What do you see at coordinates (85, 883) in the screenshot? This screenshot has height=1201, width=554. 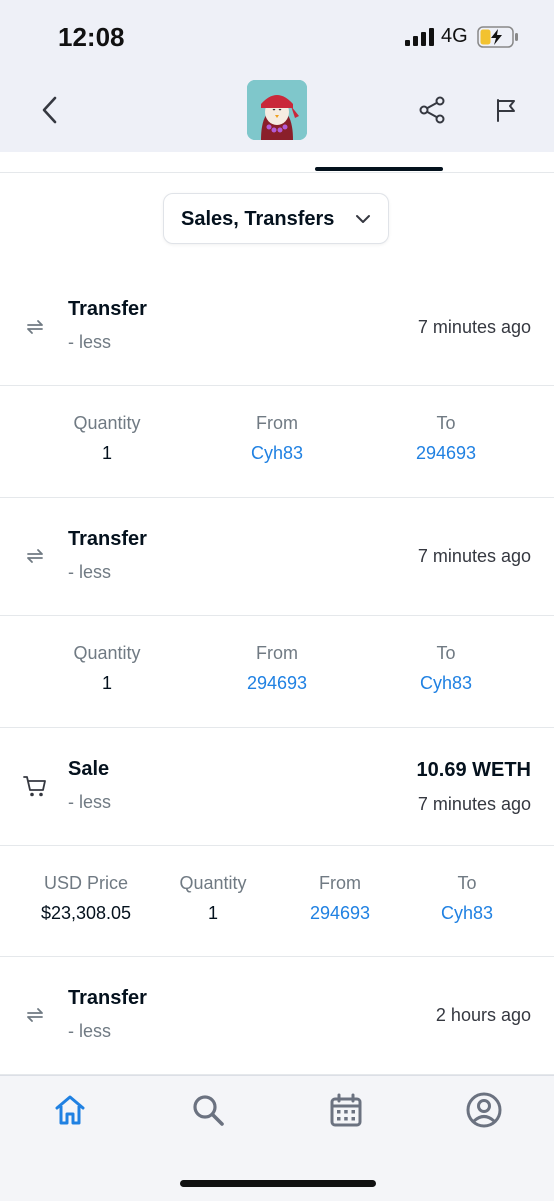 I see `usd-price-label: USD Price` at bounding box center [85, 883].